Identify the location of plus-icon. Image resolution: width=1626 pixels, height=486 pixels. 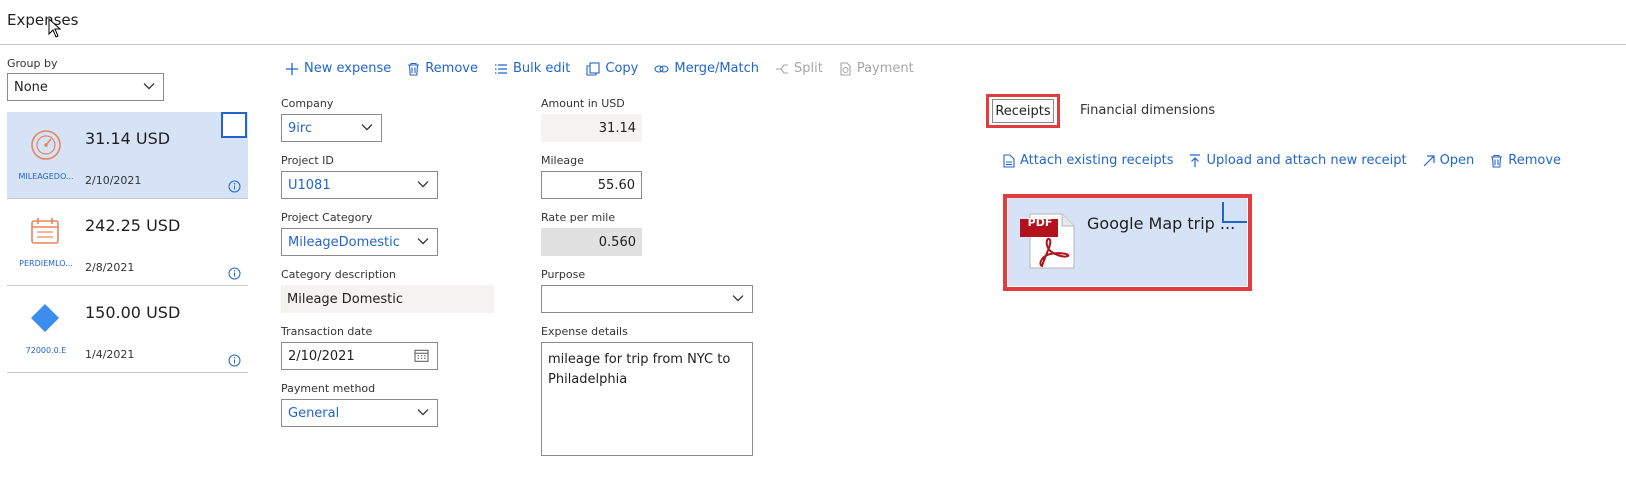
(292, 68).